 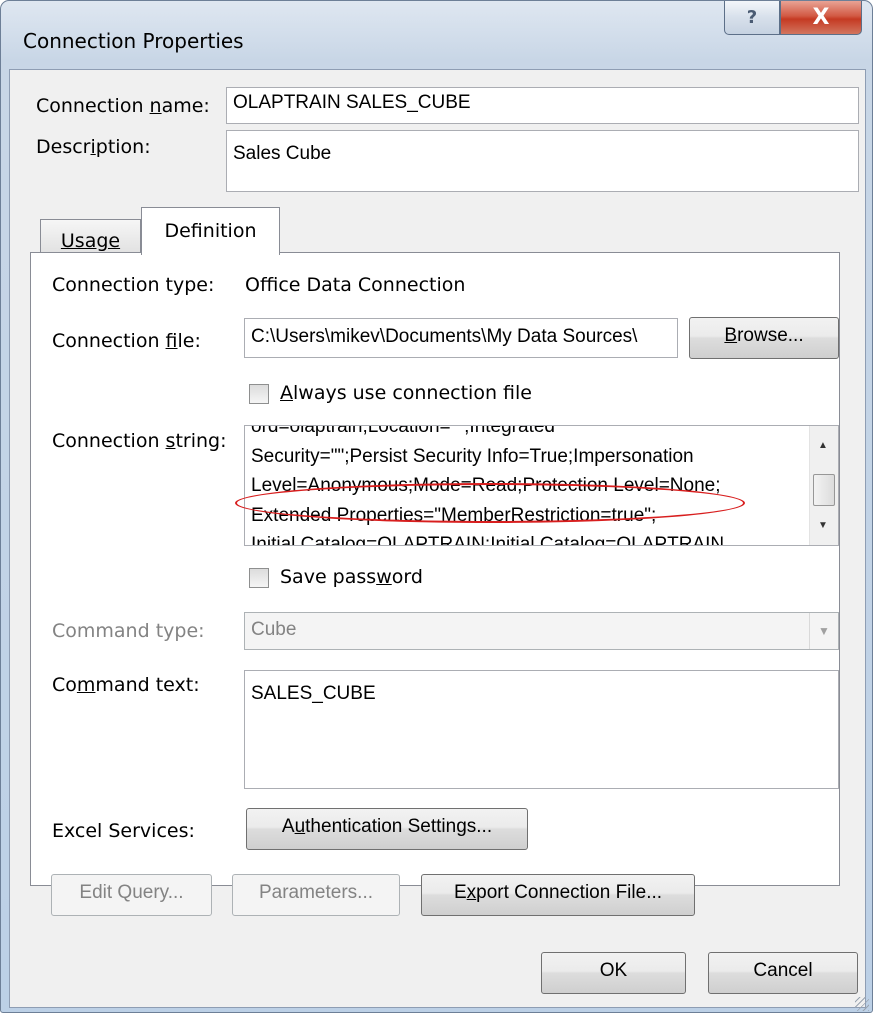 What do you see at coordinates (133, 285) in the screenshot?
I see `connection-type-label: Connection type:` at bounding box center [133, 285].